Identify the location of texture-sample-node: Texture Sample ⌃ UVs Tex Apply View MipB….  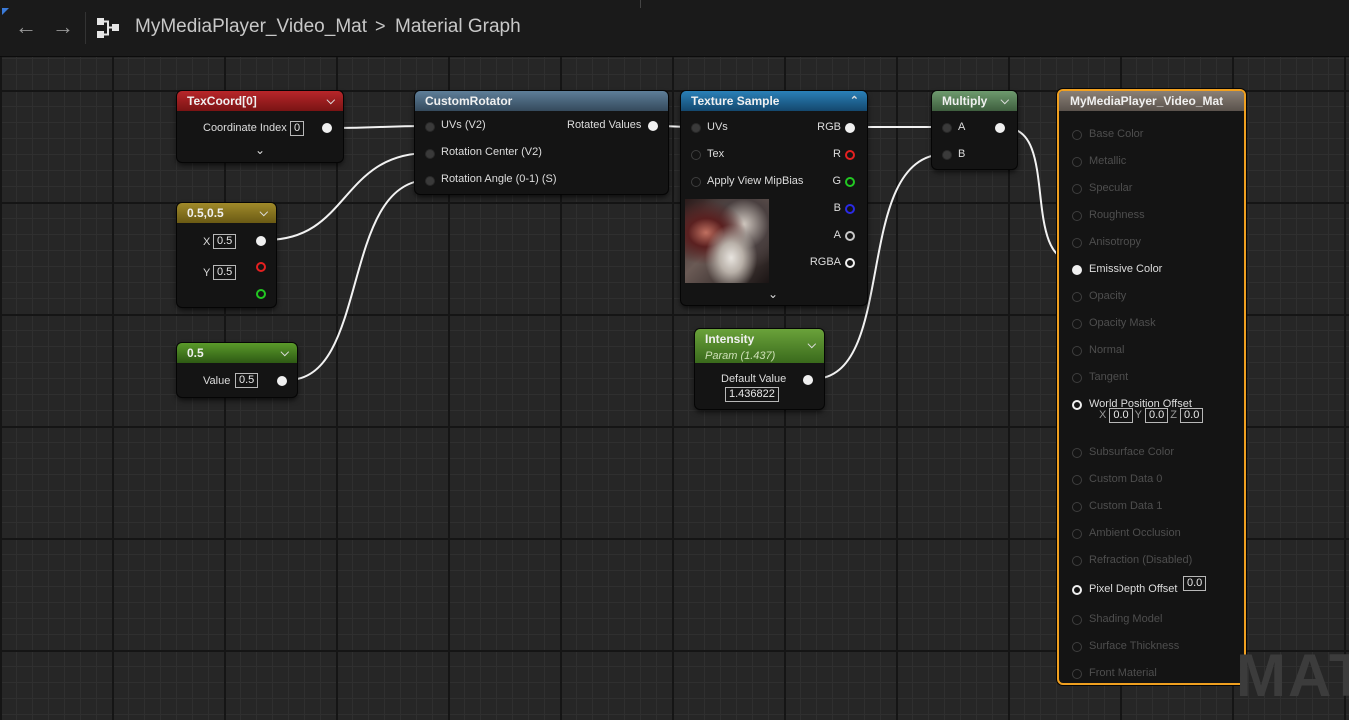
(774, 198).